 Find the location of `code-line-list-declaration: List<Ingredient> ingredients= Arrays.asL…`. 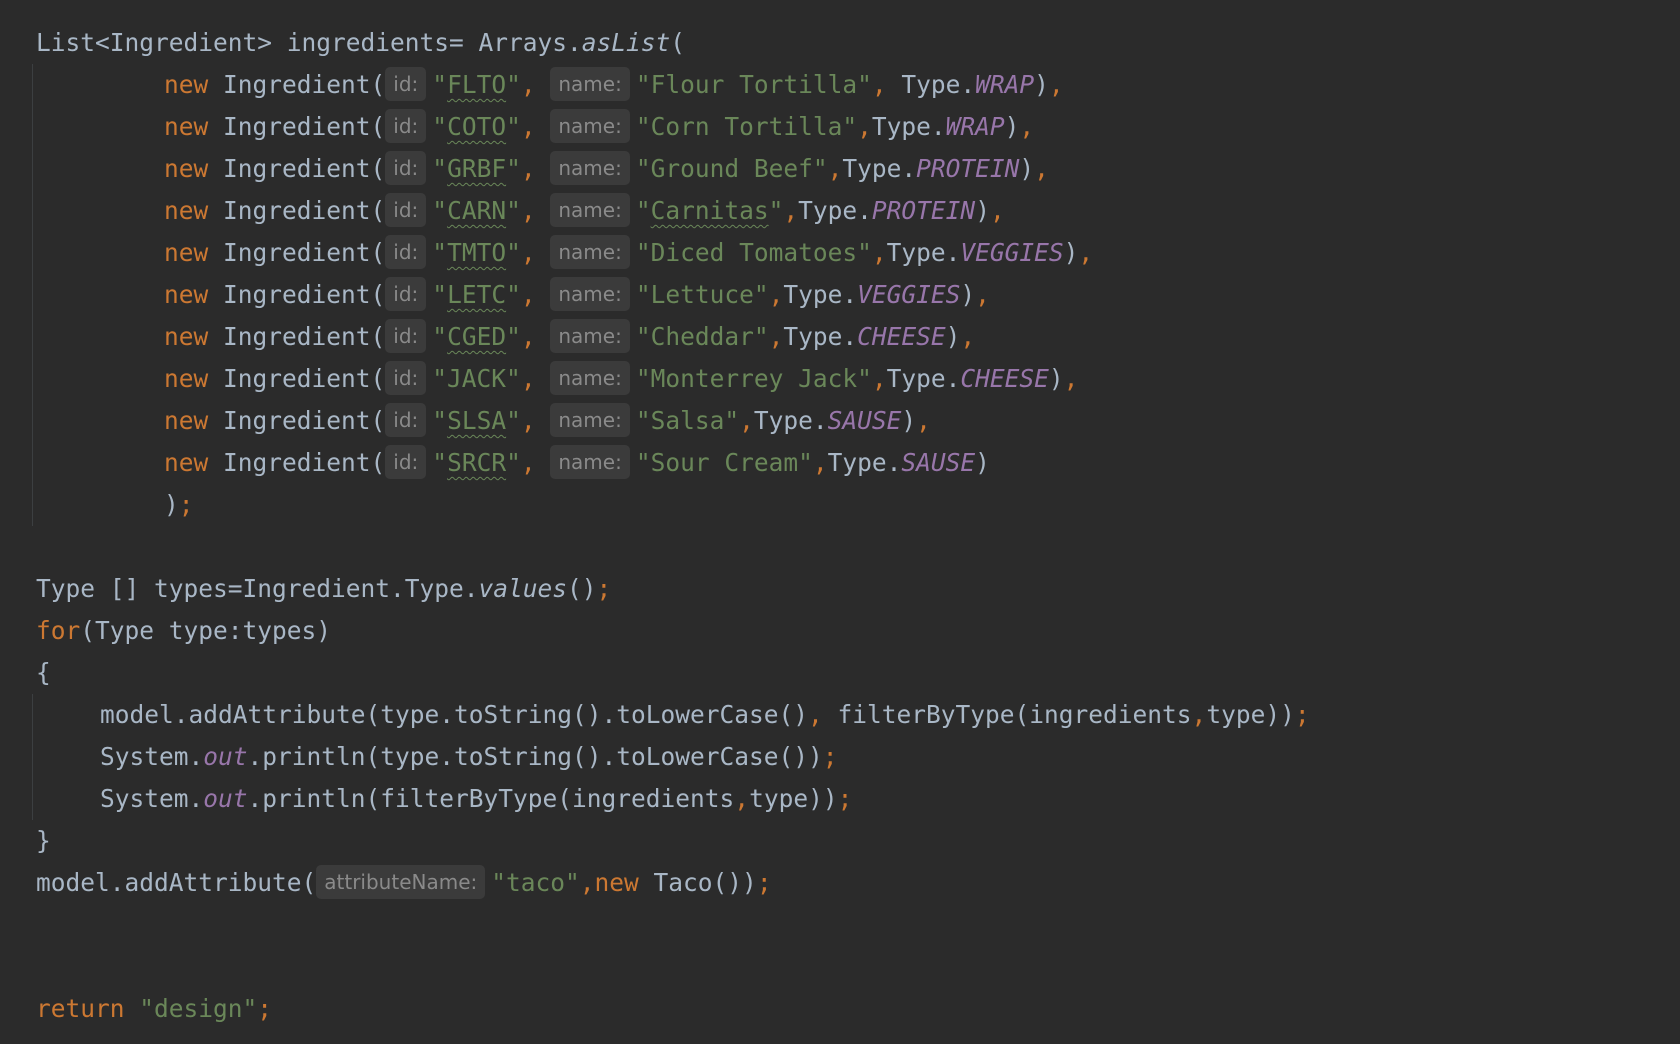

code-line-list-declaration: List<Ingredient> ingredients= Arrays.asL… is located at coordinates (360, 43).